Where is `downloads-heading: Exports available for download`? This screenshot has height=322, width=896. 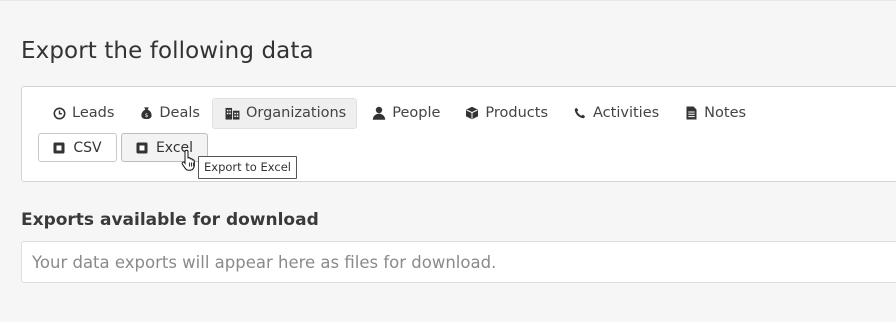 downloads-heading: Exports available for download is located at coordinates (170, 220).